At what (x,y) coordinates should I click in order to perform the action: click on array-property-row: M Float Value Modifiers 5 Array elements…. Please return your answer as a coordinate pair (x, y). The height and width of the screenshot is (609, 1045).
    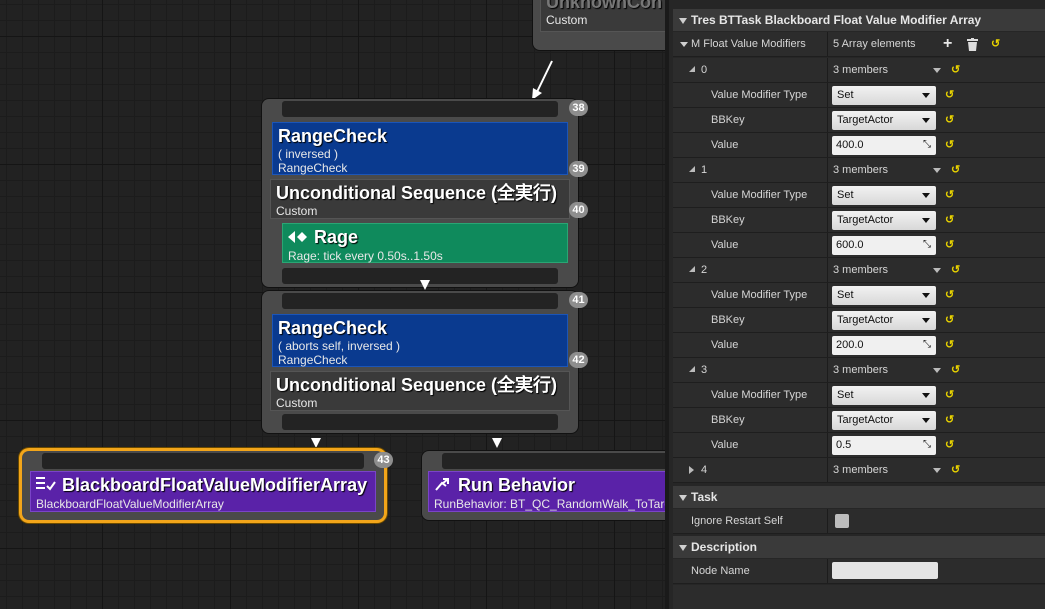
    Looking at the image, I should click on (859, 44).